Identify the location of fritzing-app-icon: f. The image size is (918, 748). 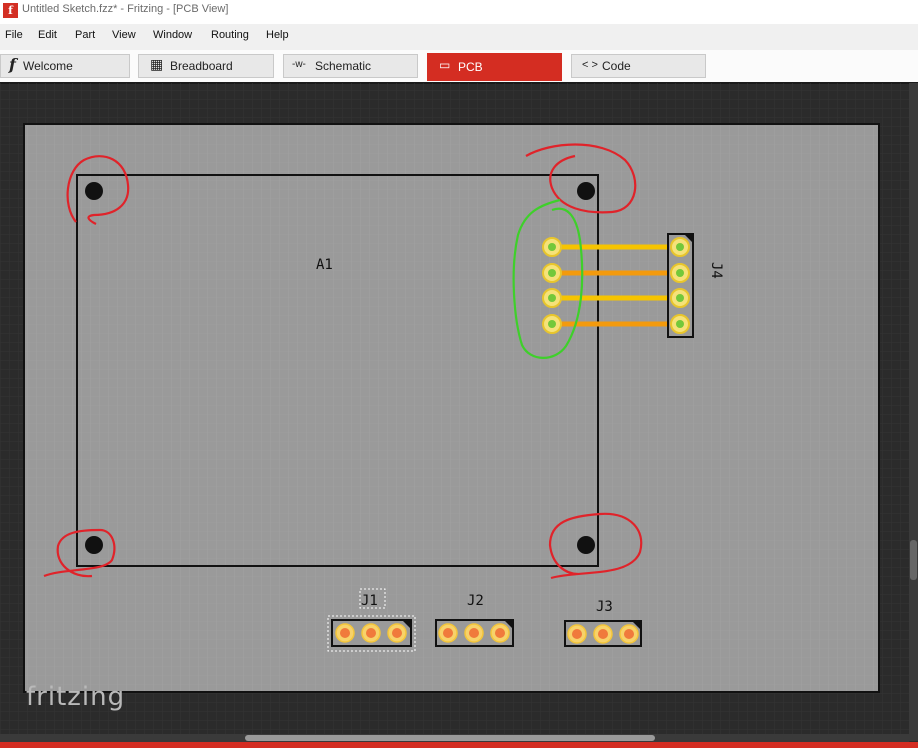
(10, 10).